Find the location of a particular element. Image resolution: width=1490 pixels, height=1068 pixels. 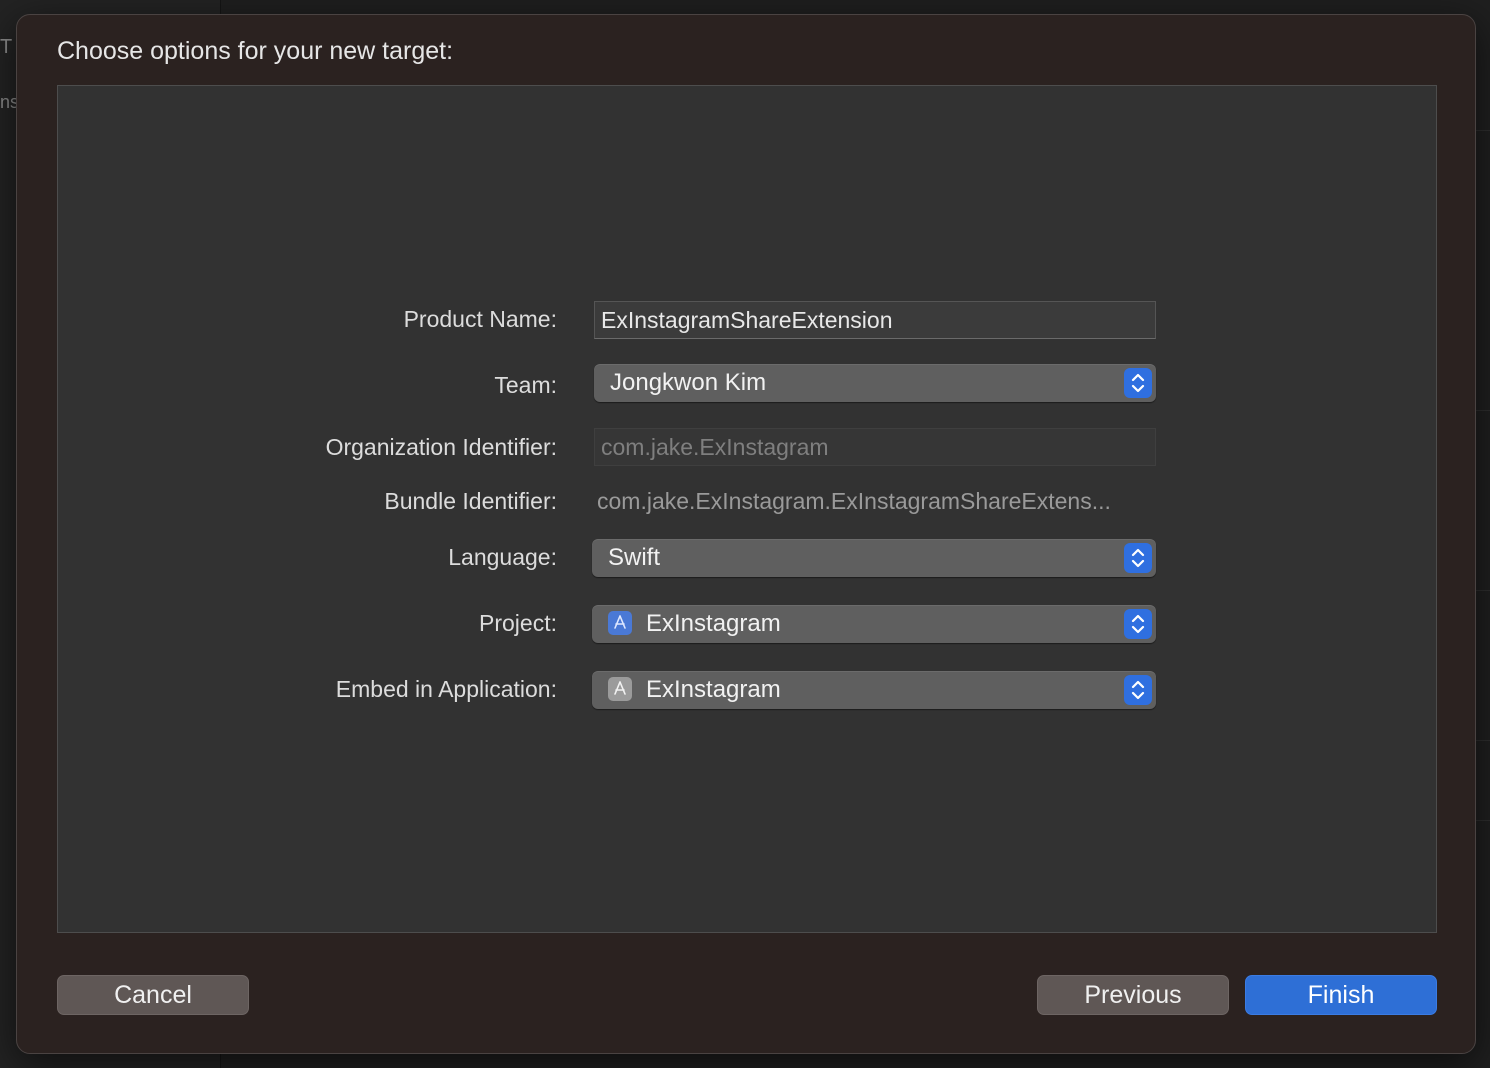

xcode-project-icon is located at coordinates (620, 622).